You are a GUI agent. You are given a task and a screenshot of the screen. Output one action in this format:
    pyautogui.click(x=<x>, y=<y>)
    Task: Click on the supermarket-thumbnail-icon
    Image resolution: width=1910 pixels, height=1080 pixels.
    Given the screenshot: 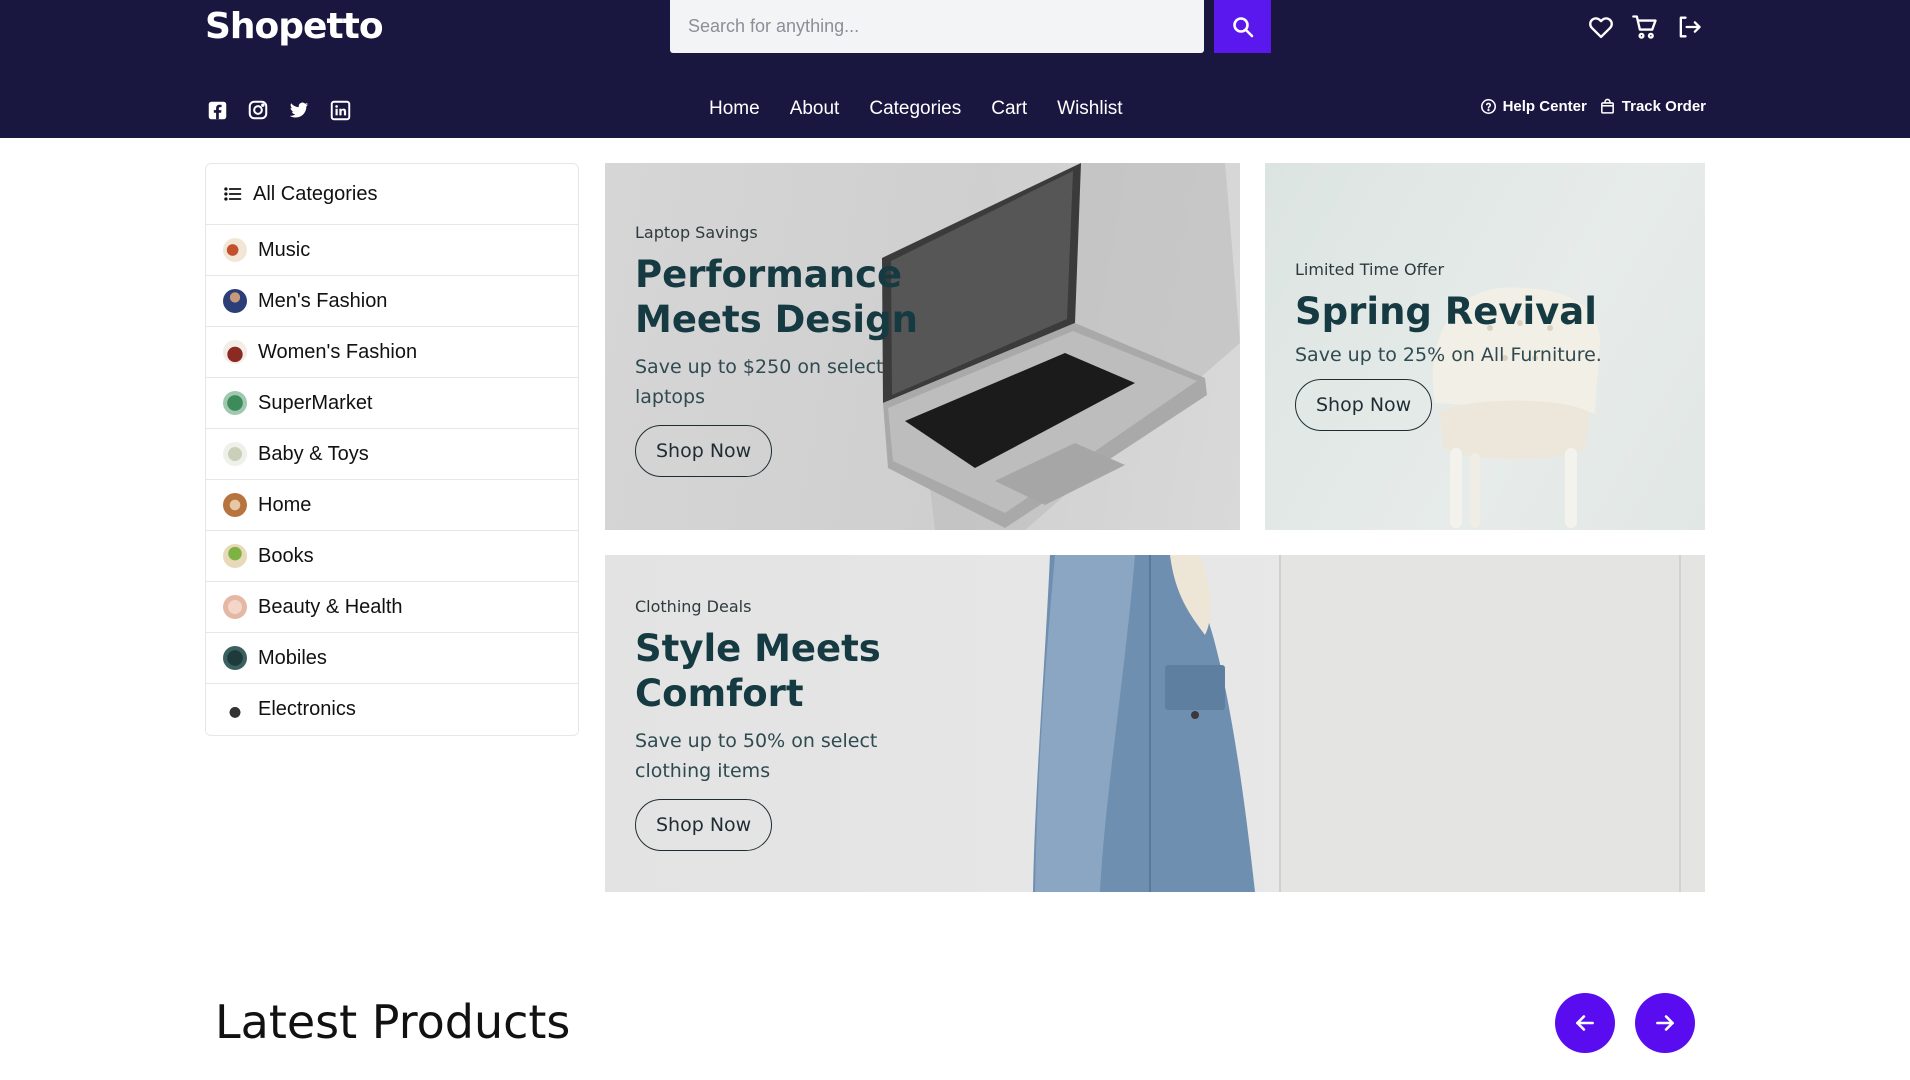 What is the action you would take?
    pyautogui.click(x=235, y=403)
    